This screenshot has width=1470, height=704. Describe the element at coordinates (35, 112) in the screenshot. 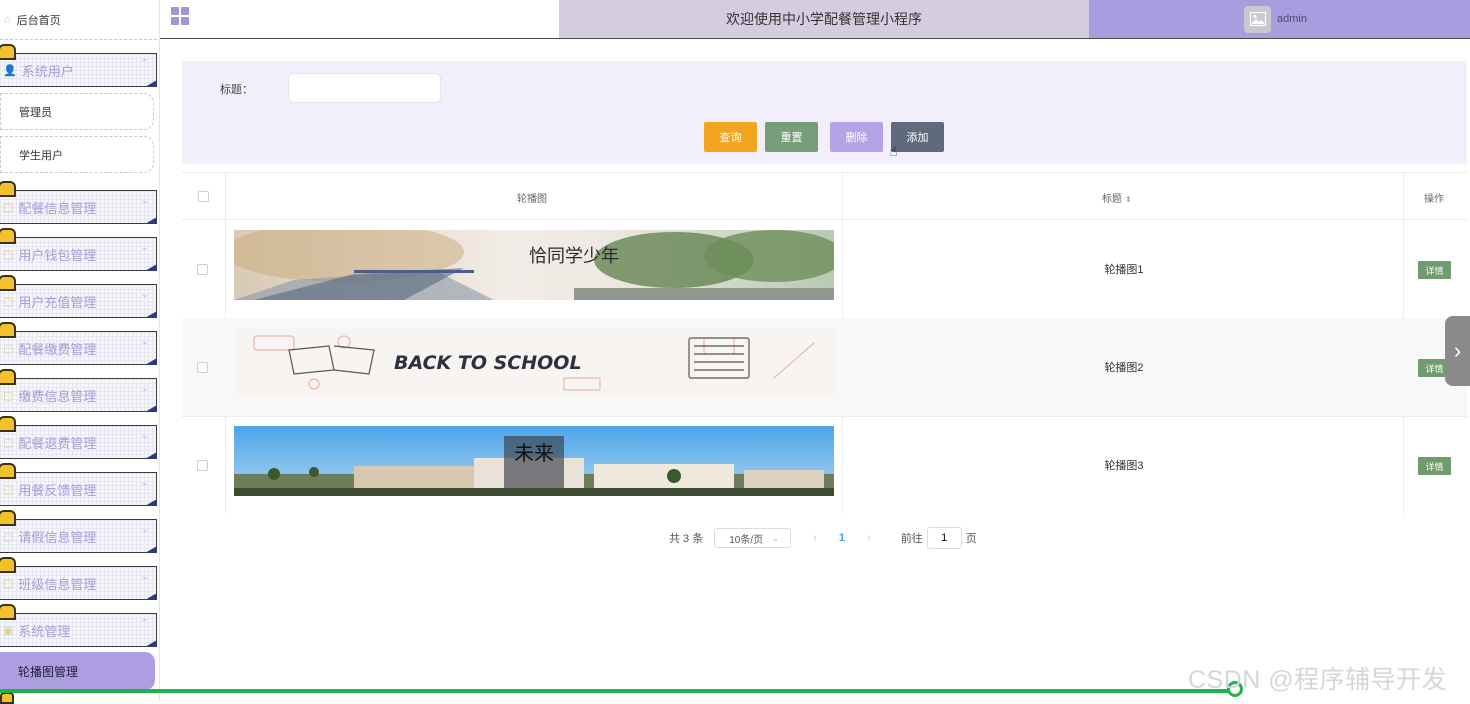

I see `sidebar-item-label: 管理员` at that location.